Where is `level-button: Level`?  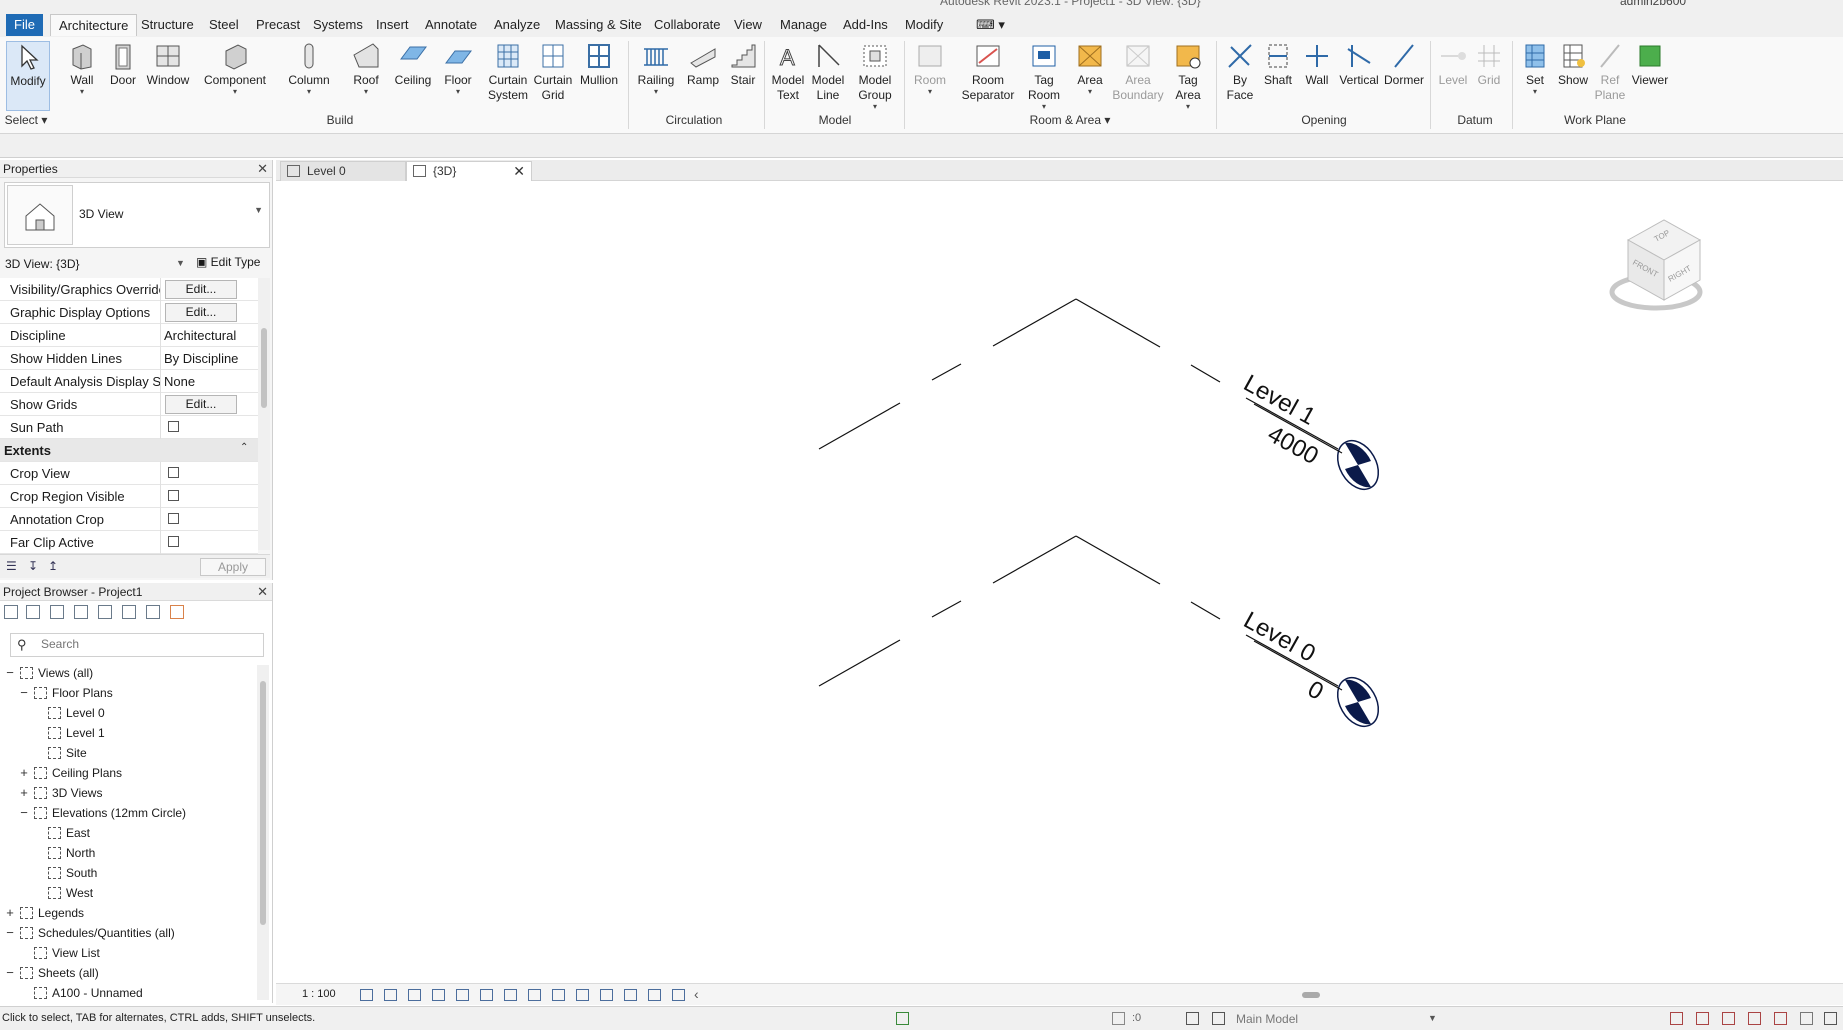 level-button: Level is located at coordinates (1453, 64).